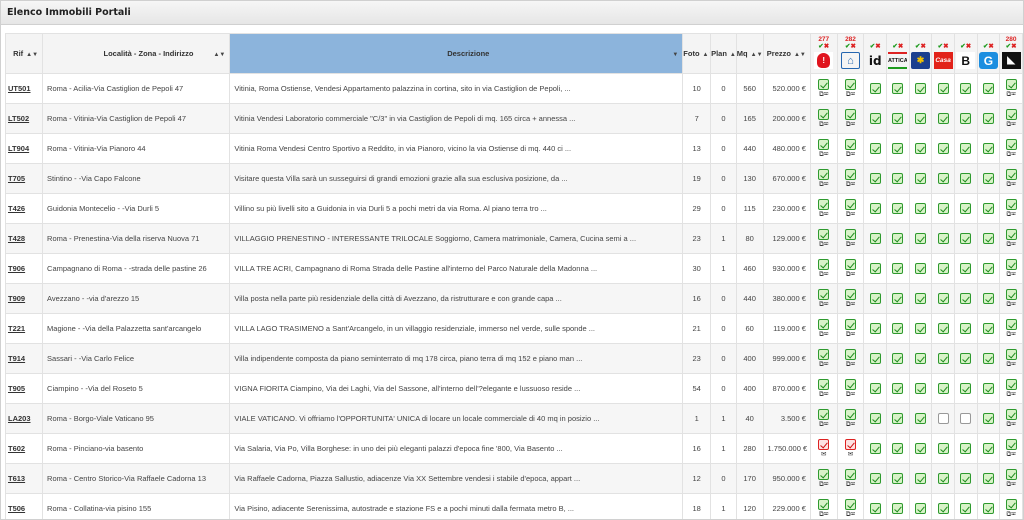  Describe the element at coordinates (16, 388) in the screenshot. I see `rif-link: T905` at that location.